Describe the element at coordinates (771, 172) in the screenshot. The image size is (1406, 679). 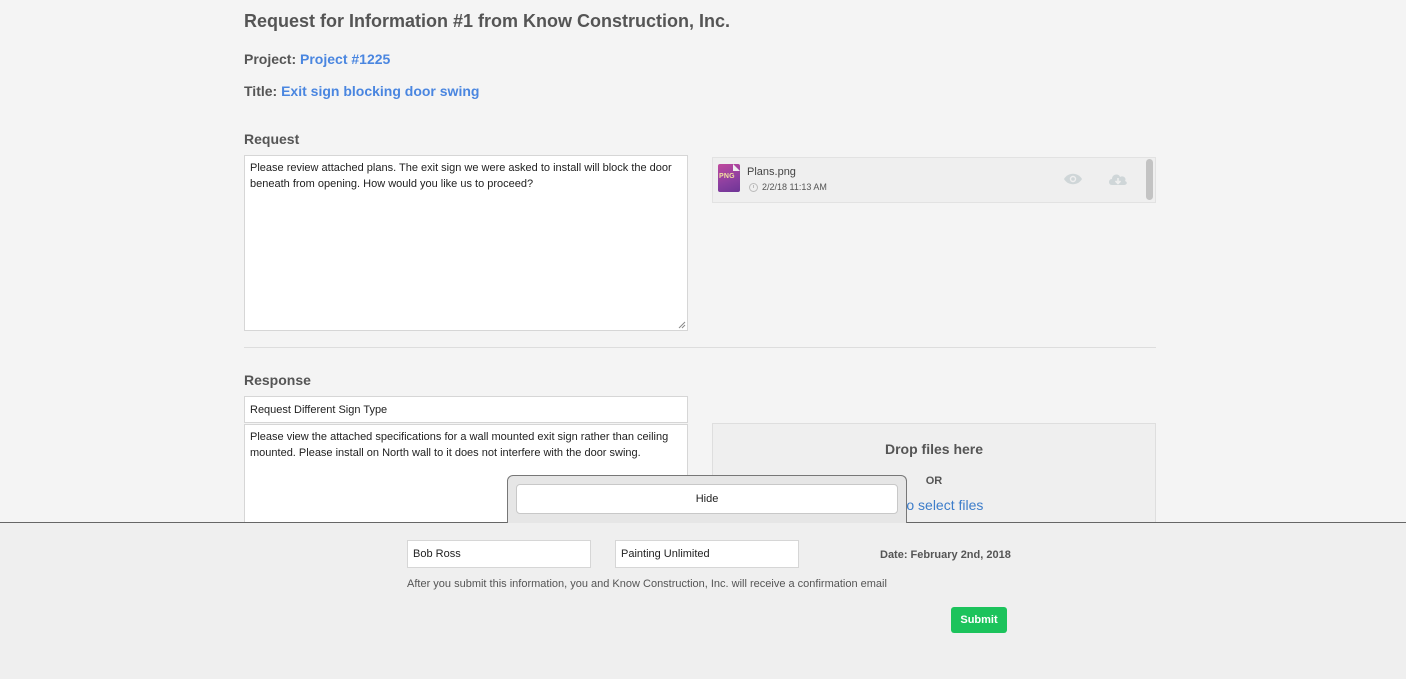
I see `attachment-name: Plans.png` at that location.